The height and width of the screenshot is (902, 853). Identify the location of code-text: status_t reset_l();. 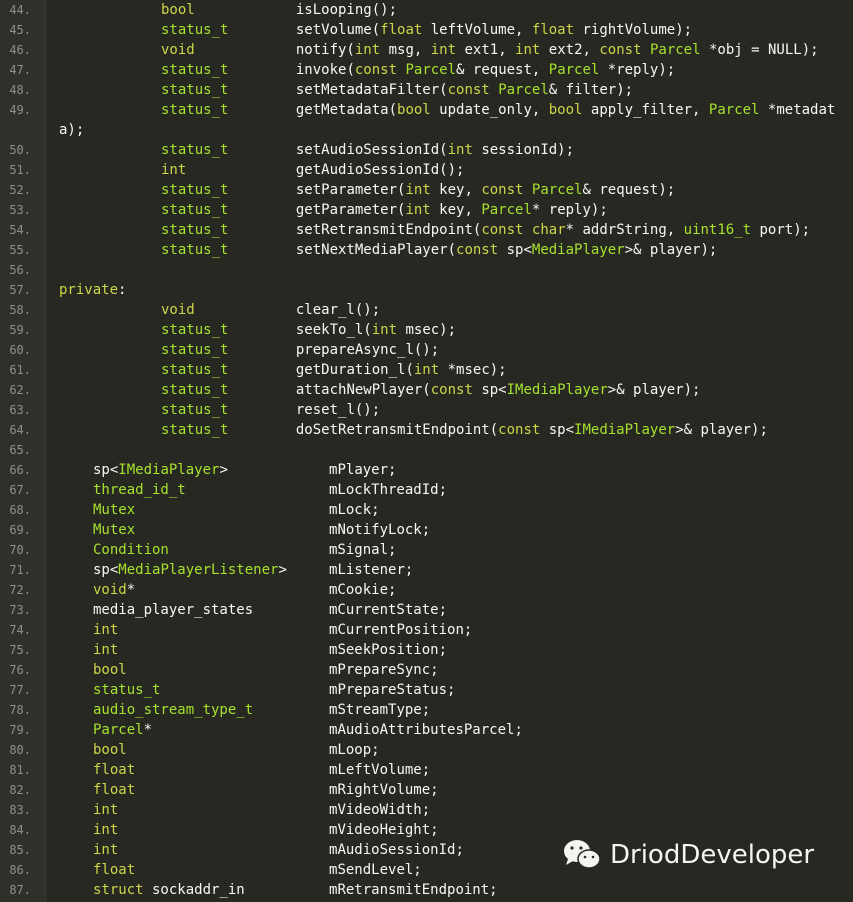
(270, 410).